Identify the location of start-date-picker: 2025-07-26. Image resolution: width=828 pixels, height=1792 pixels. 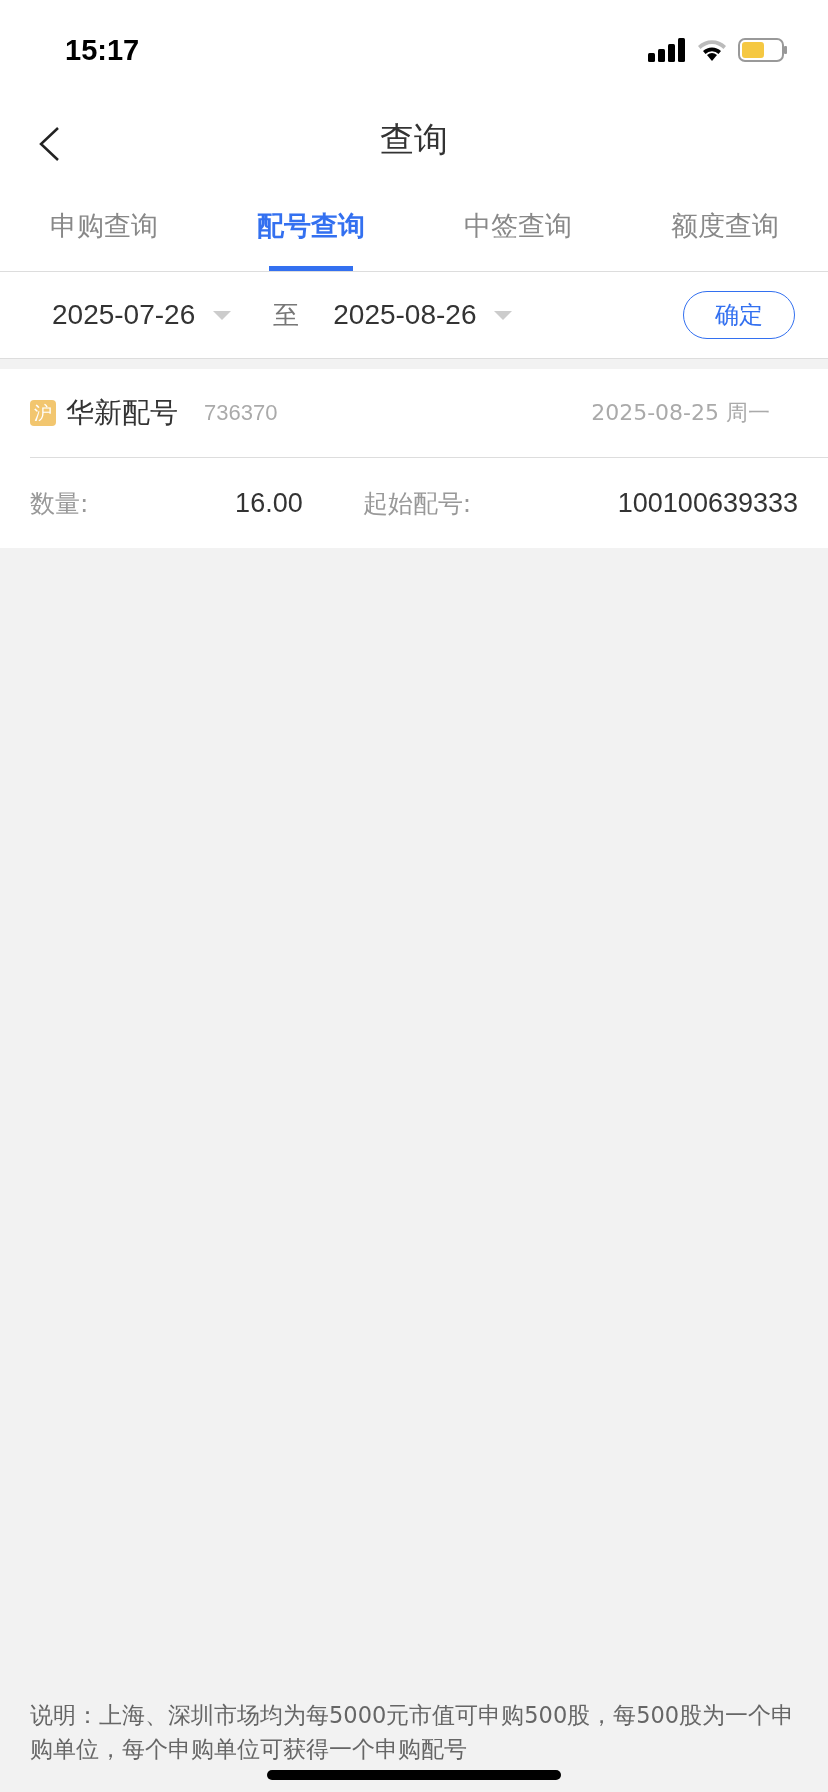
(142, 315).